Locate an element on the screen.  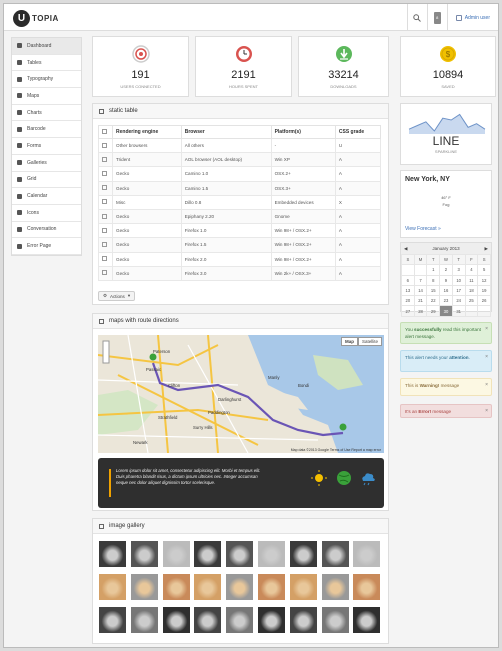
calendar-day: 1 is located at coordinates (433, 270).